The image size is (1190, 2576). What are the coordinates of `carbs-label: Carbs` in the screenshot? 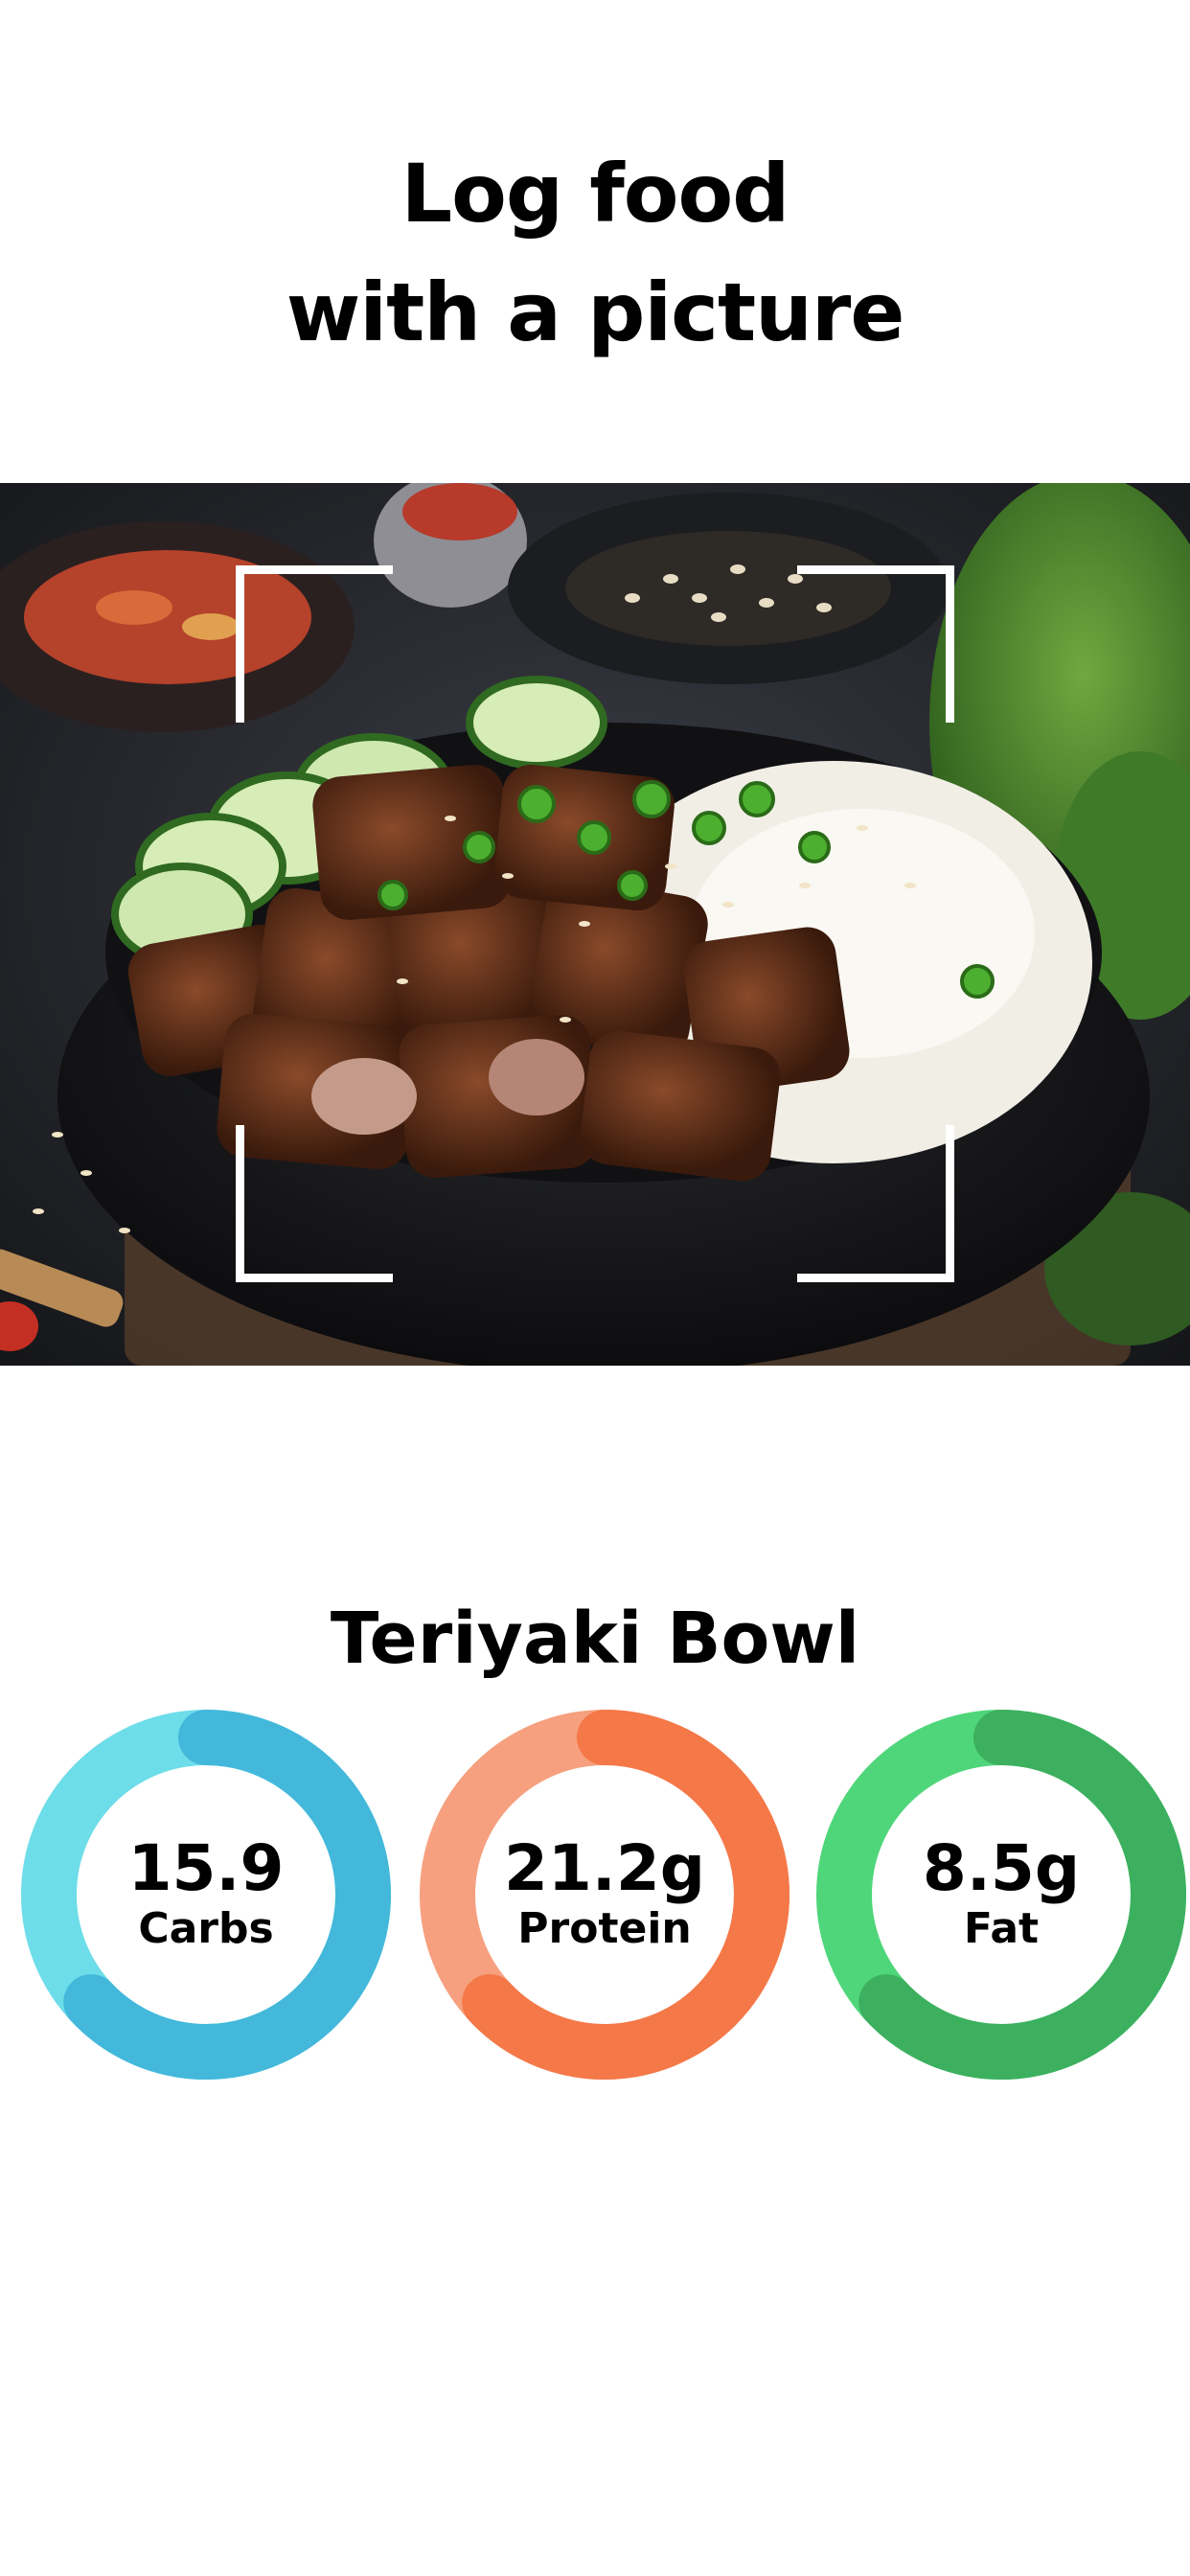 It's located at (206, 1928).